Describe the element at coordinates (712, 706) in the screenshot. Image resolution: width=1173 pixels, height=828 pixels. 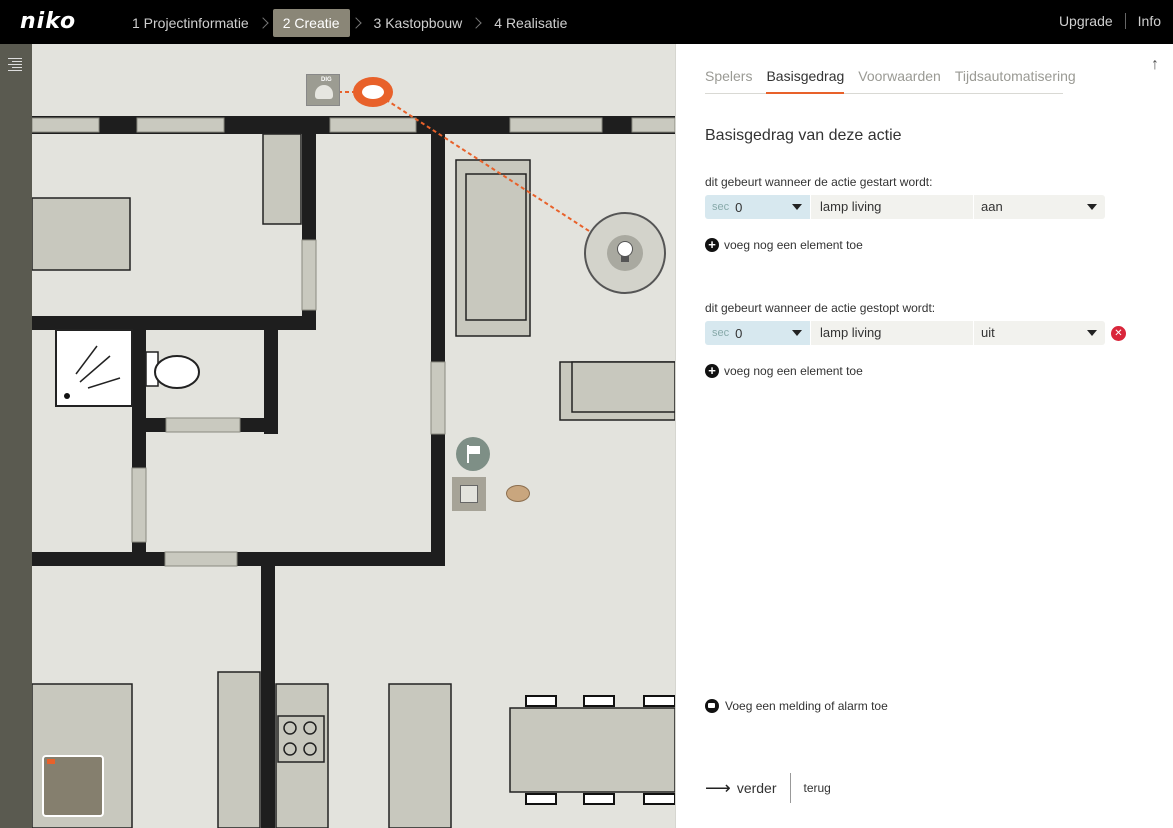
I see `alarm-icon` at that location.